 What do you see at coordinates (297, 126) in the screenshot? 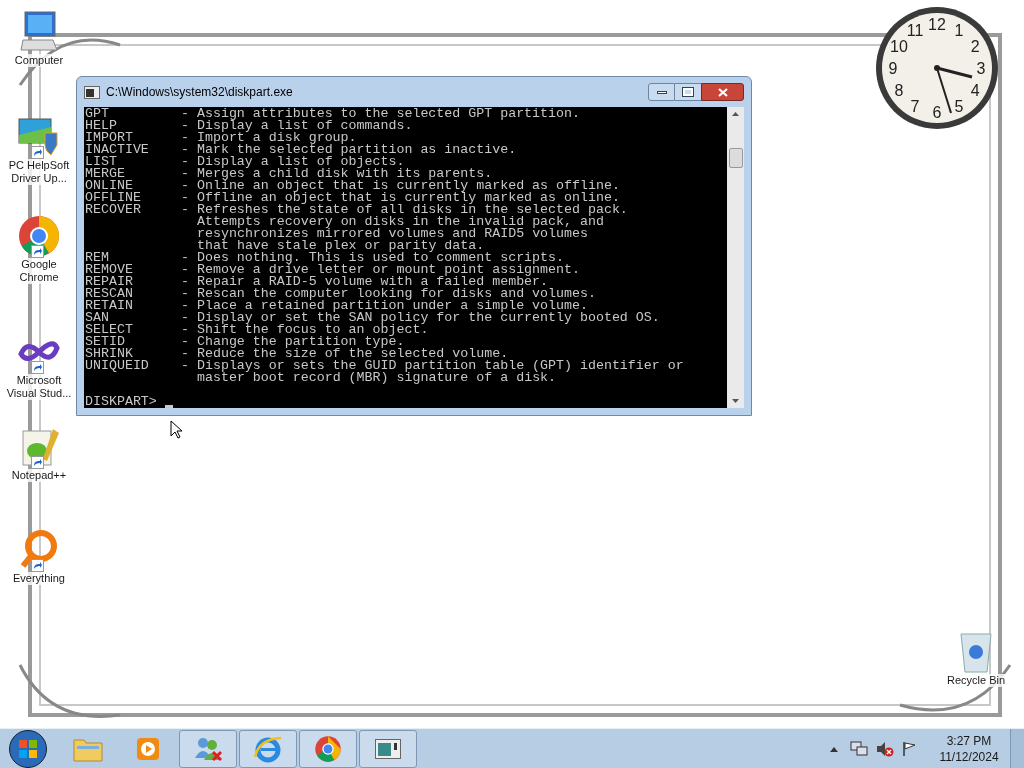
I see `command-description: - Display a list of commands.` at bounding box center [297, 126].